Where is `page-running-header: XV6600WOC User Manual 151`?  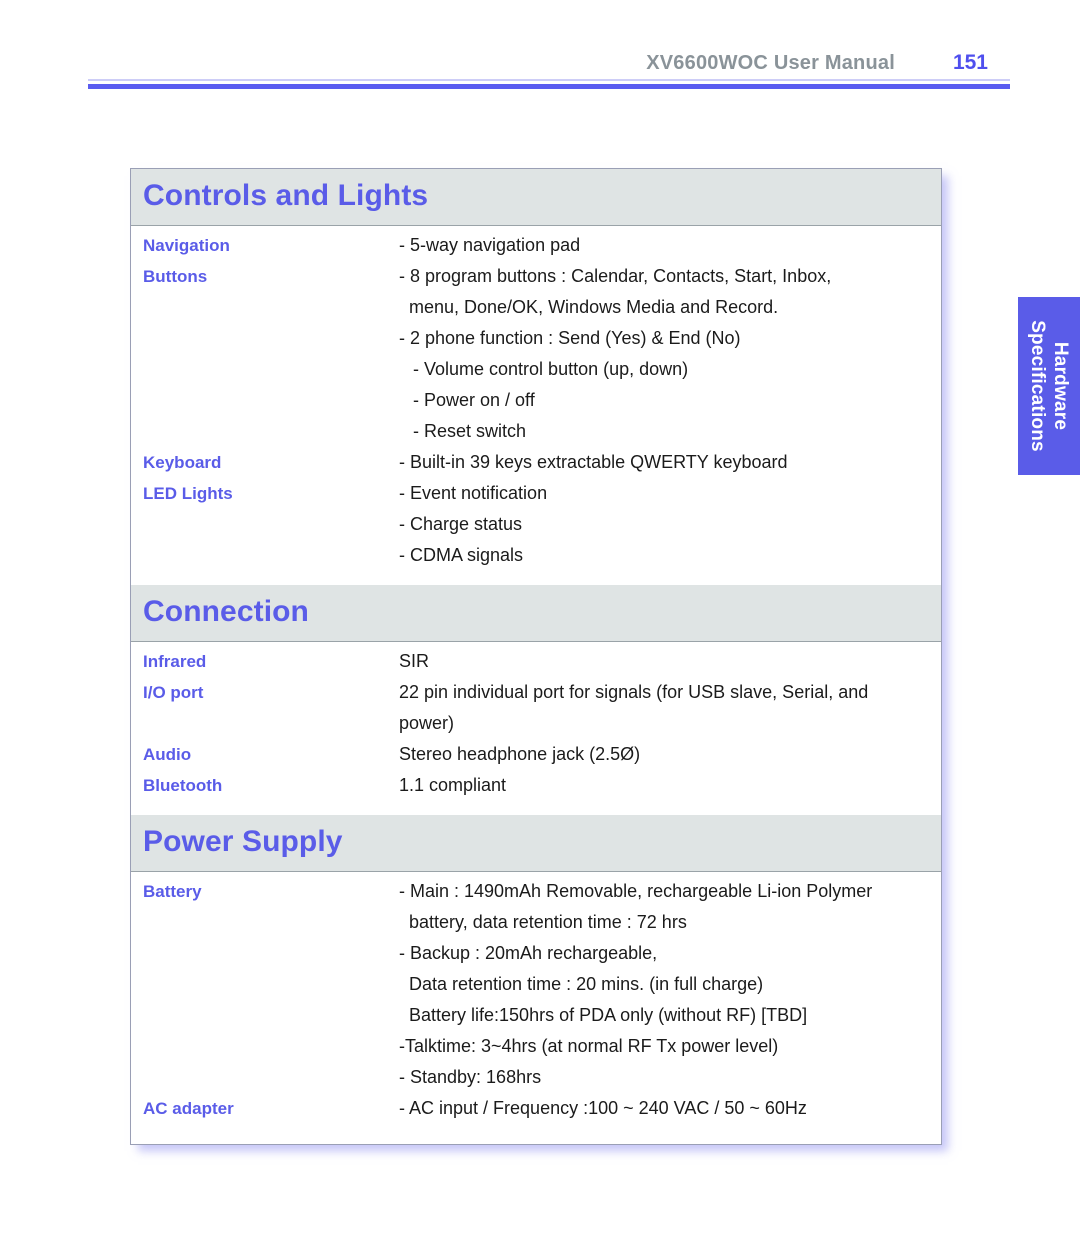
page-running-header: XV6600WOC User Manual 151 is located at coordinates (540, 73).